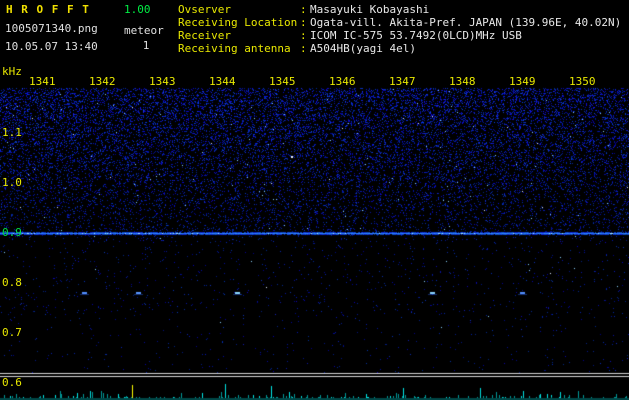 Image resolution: width=629 pixels, height=400 pixels. What do you see at coordinates (42, 81) in the screenshot?
I see `time-tick-label: 1341` at bounding box center [42, 81].